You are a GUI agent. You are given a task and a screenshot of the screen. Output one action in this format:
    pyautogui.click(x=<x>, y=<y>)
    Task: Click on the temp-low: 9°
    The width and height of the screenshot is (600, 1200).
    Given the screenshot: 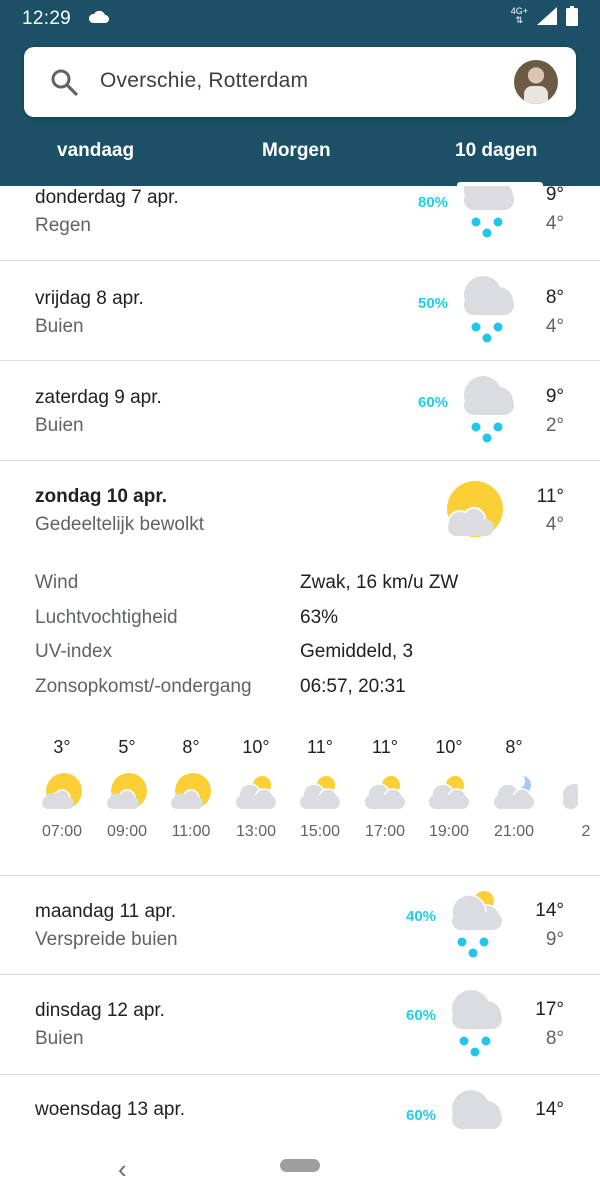 What is the action you would take?
    pyautogui.click(x=554, y=939)
    